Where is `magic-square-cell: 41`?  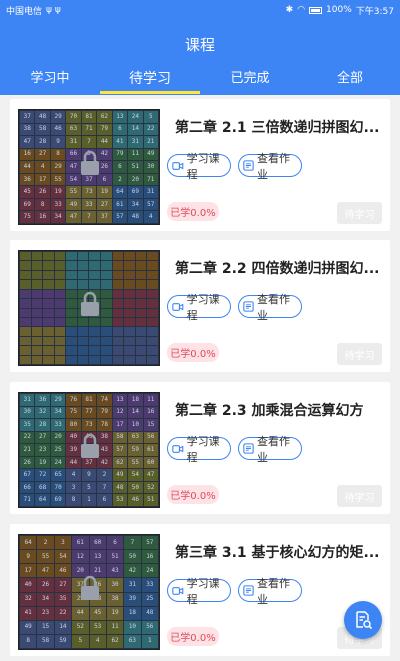 magic-square-cell: 41 is located at coordinates (120, 142).